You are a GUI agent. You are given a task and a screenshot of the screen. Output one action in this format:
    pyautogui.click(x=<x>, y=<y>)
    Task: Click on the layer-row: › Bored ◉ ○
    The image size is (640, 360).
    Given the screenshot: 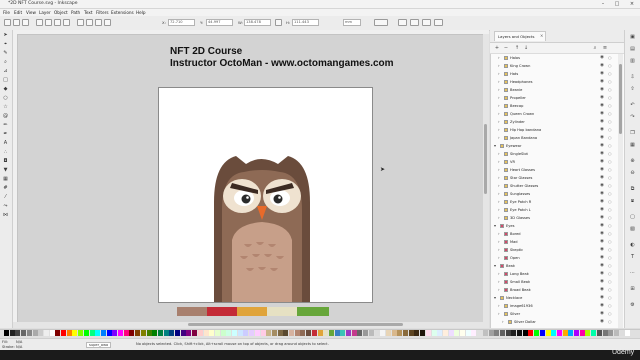 What is the action you would take?
    pyautogui.click(x=553, y=234)
    